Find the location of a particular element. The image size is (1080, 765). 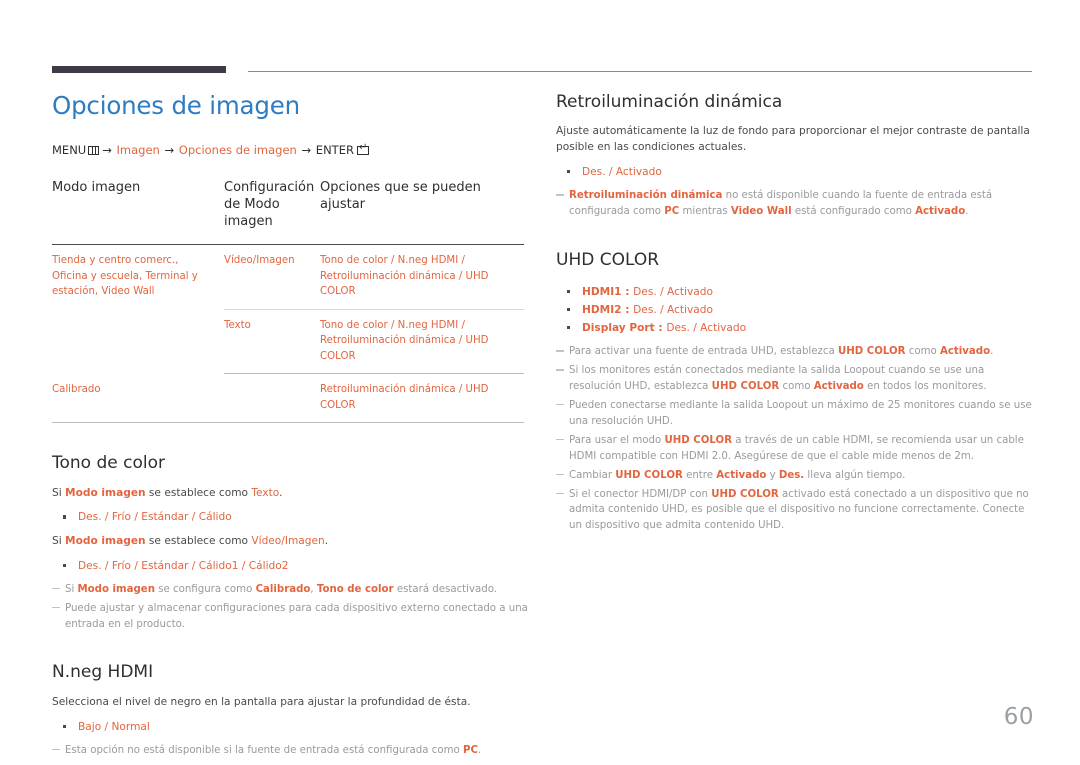

header-rule-line is located at coordinates (640, 71).